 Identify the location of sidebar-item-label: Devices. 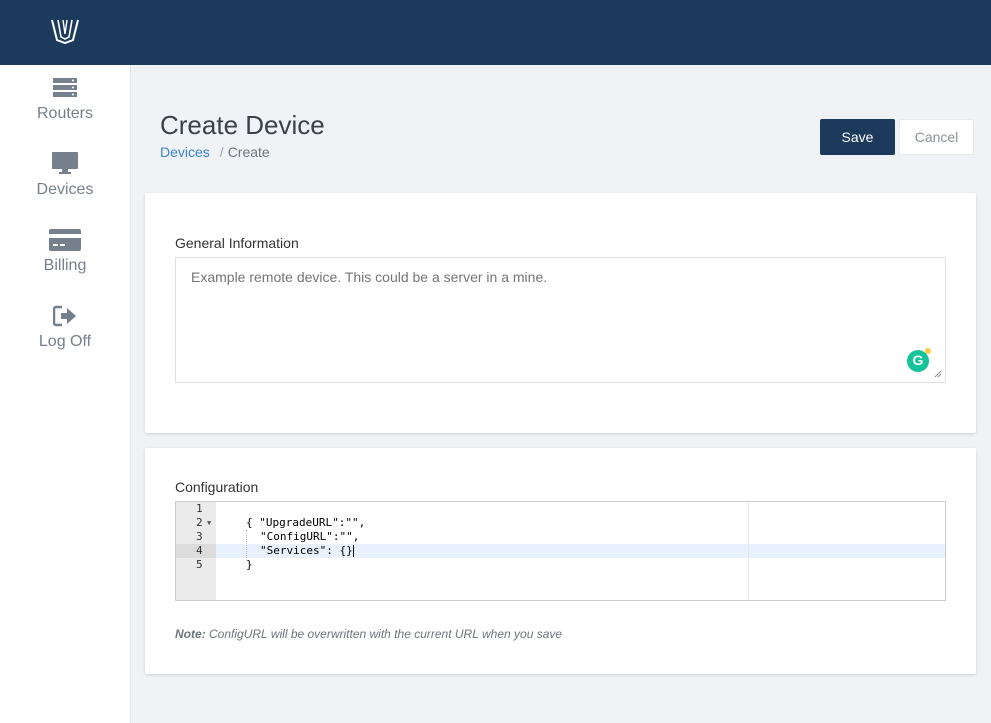
(65, 189).